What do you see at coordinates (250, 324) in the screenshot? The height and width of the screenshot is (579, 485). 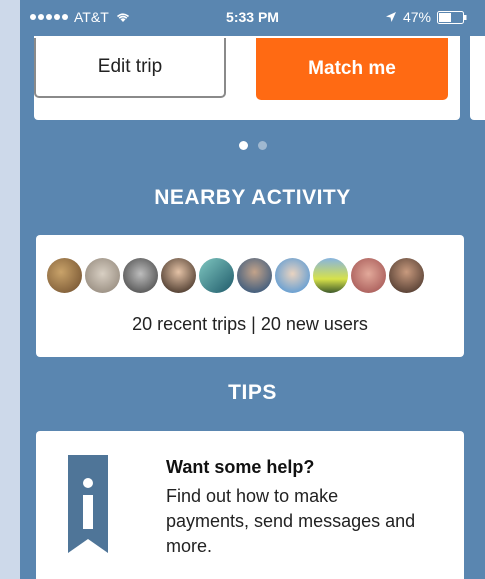 I see `activity-summary: 20 recent trips | 20 new users` at bounding box center [250, 324].